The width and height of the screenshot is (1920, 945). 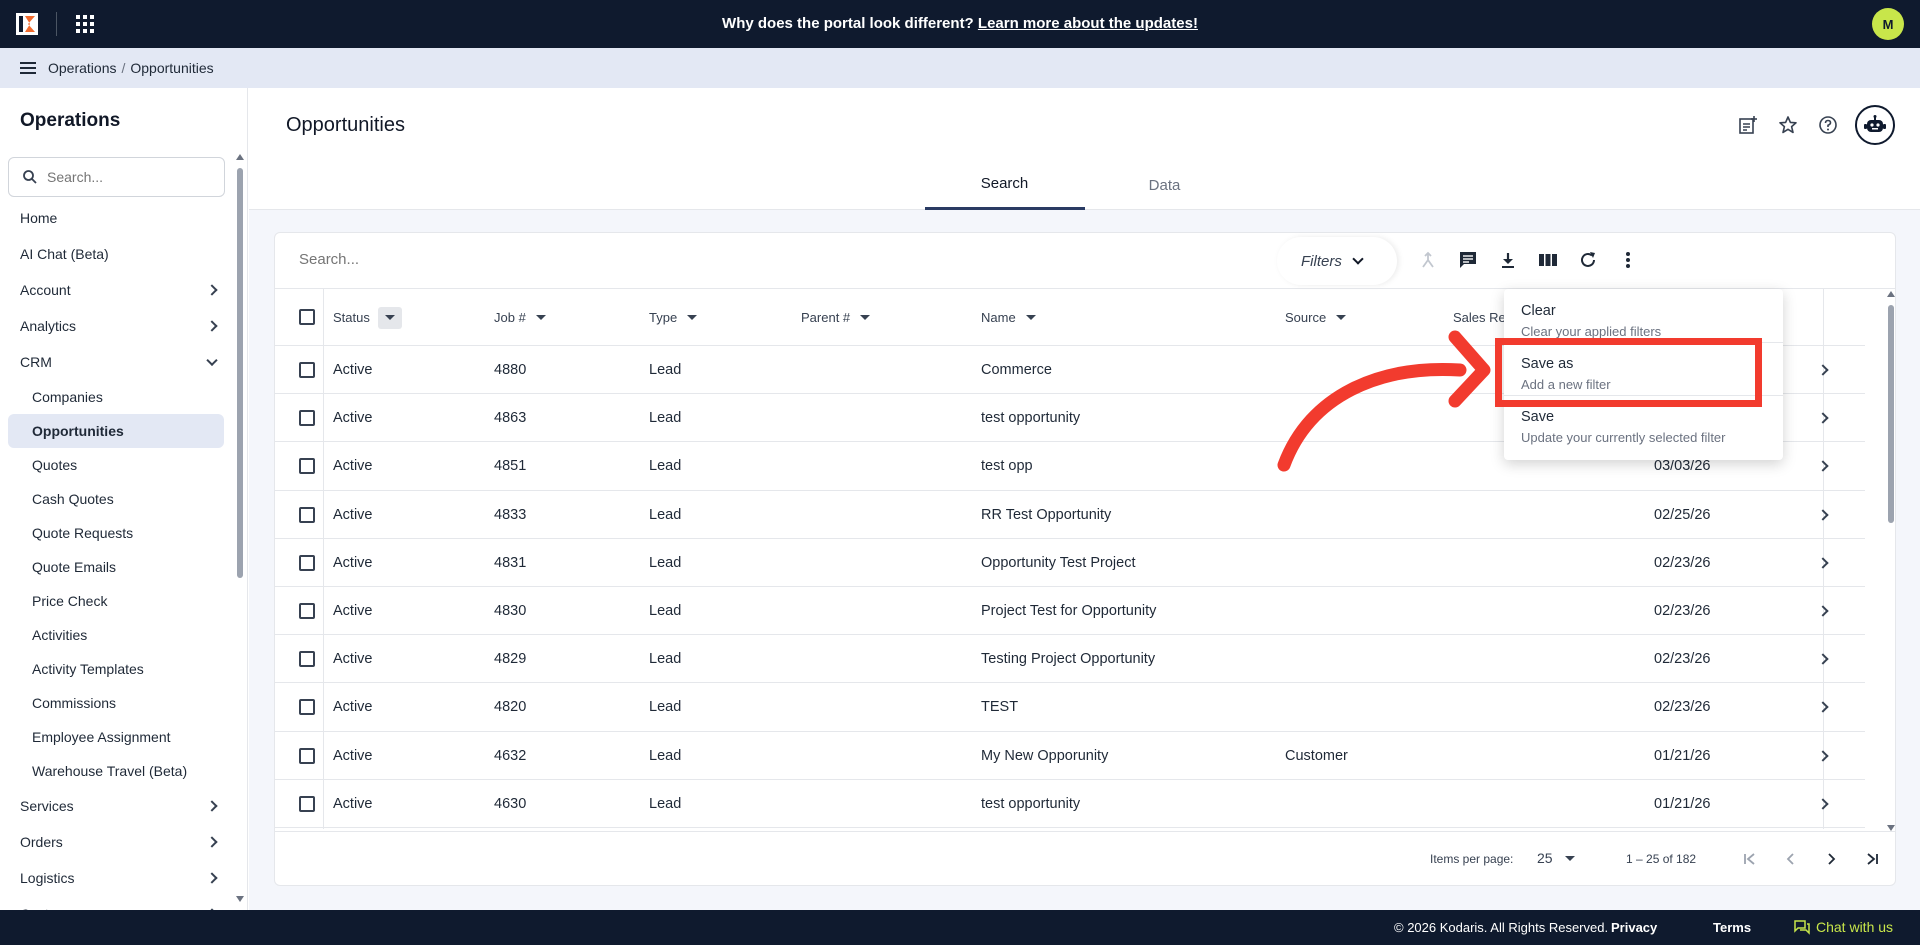 I want to click on table-row: Active 4820 Lead TEST 02/23/26, so click(x=1070, y=707).